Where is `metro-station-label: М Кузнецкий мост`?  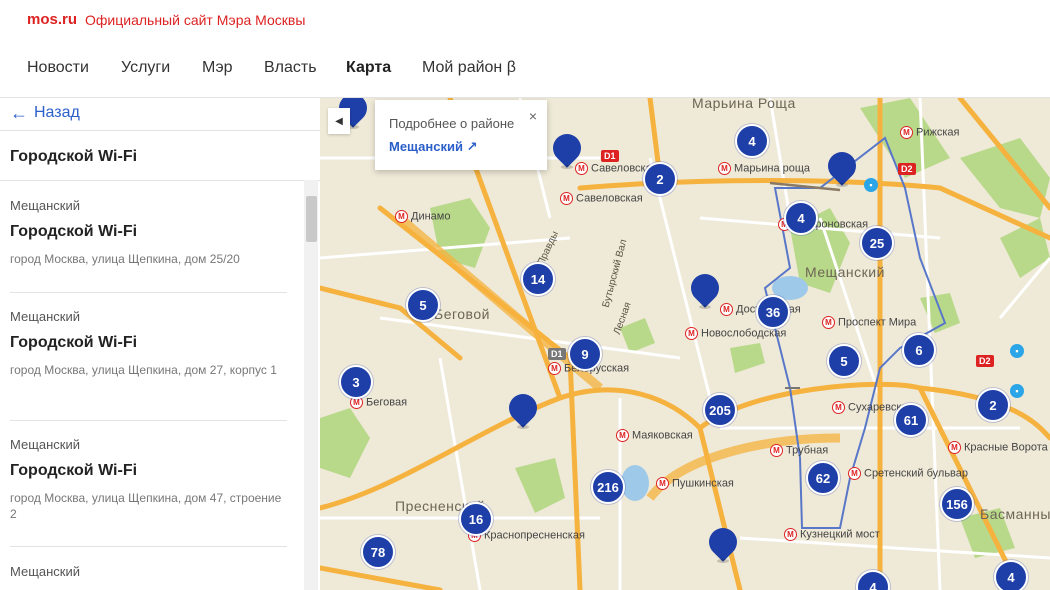 metro-station-label: М Кузнецкий мост is located at coordinates (832, 534).